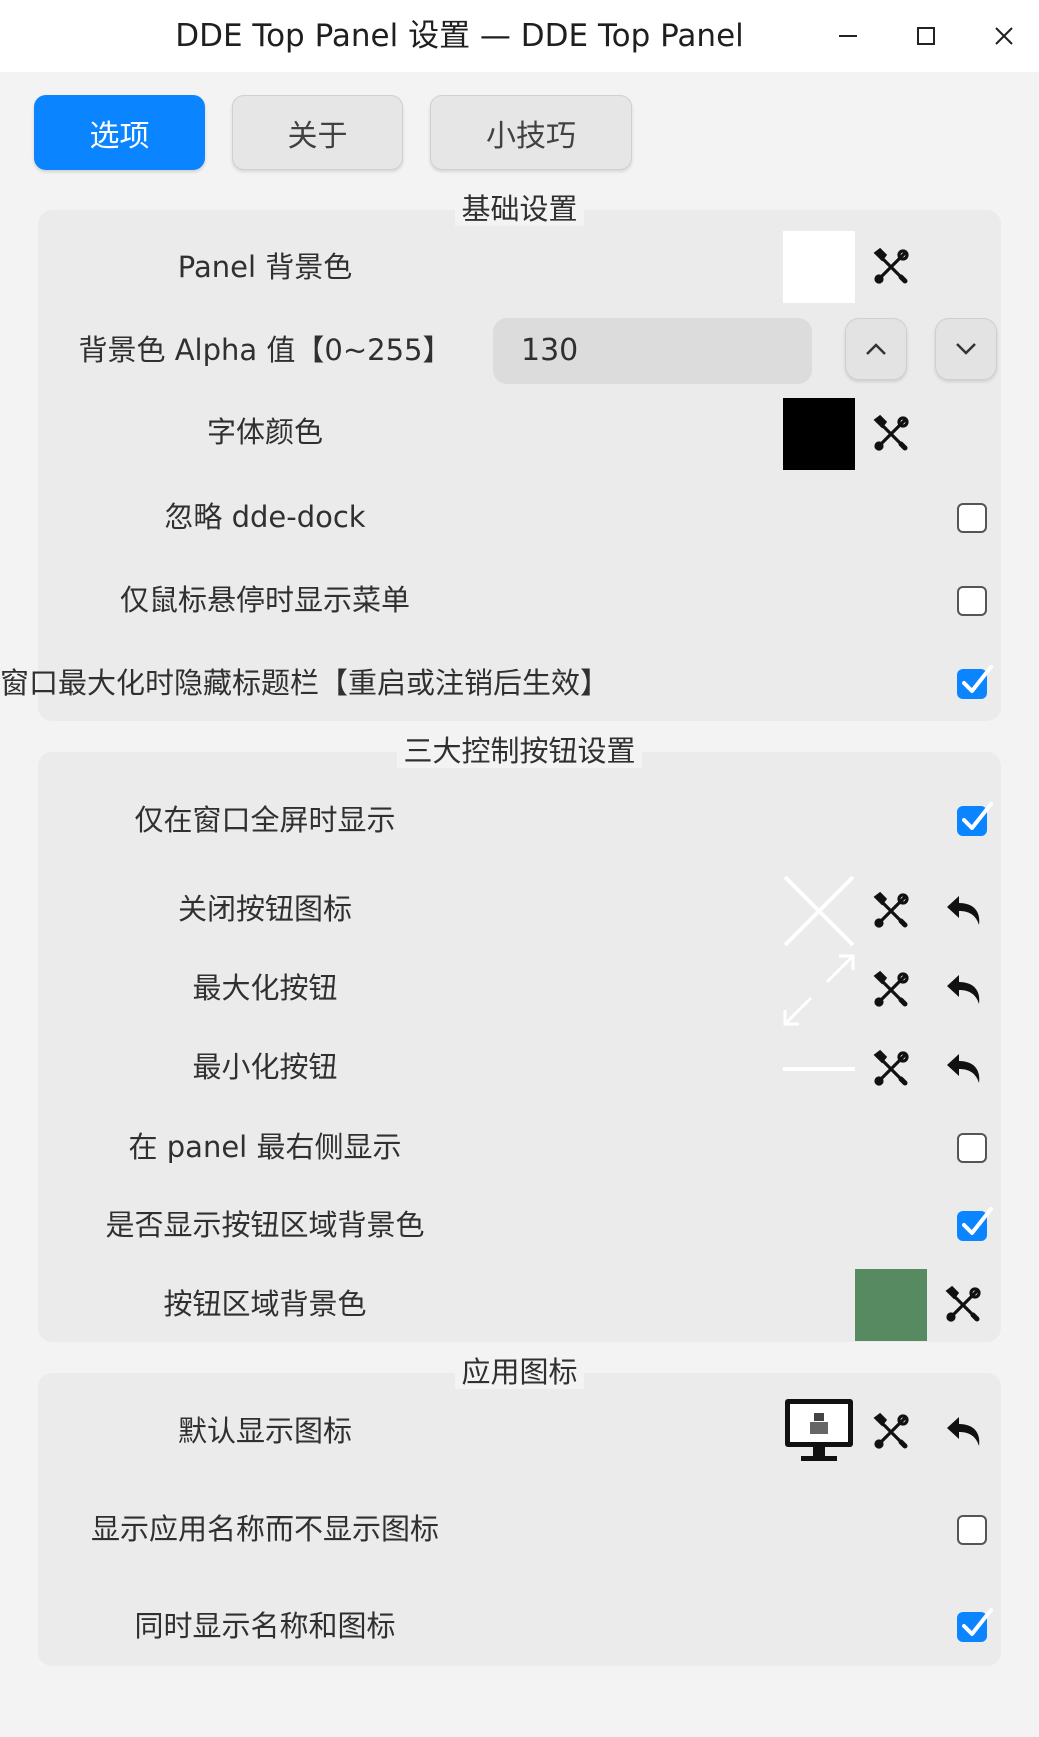 This screenshot has width=1039, height=1737. Describe the element at coordinates (305, 683) in the screenshot. I see `hide-titlebar-label: 窗口最大化时隐藏标题栏【重启或注销后生效】` at that location.